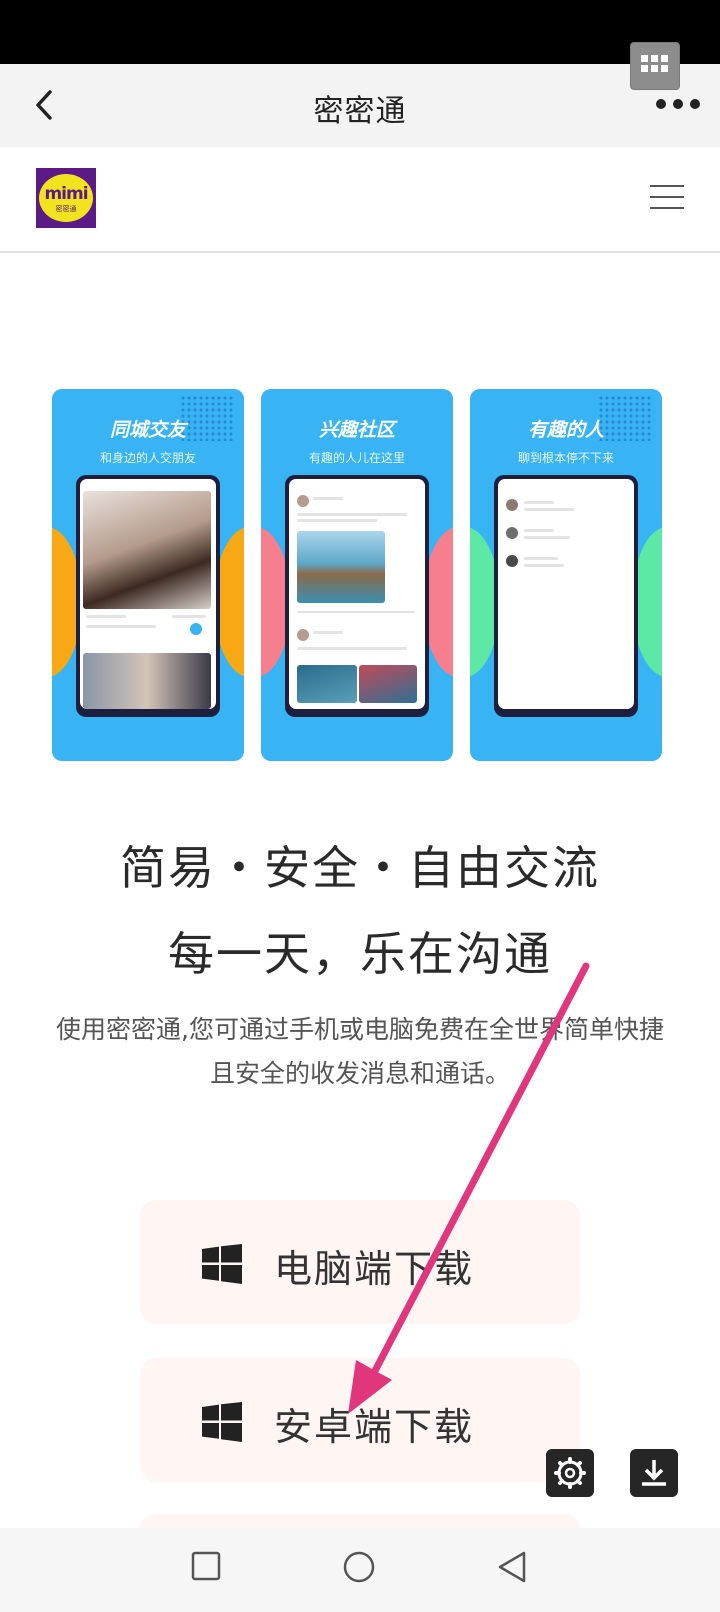 This screenshot has height=1612, width=720. What do you see at coordinates (356, 430) in the screenshot?
I see `screenshot-title: 兴趣社区` at bounding box center [356, 430].